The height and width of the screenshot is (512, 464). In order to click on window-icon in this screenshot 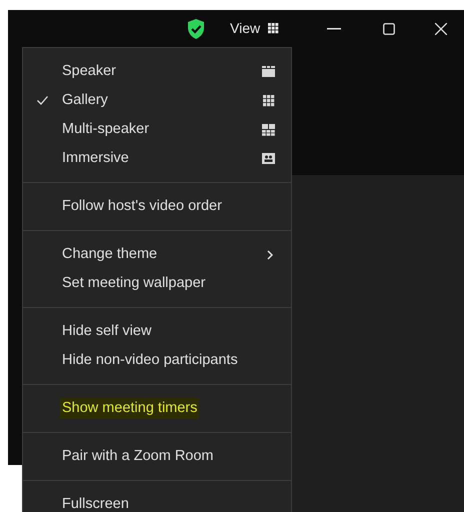, I will do `click(268, 71)`.